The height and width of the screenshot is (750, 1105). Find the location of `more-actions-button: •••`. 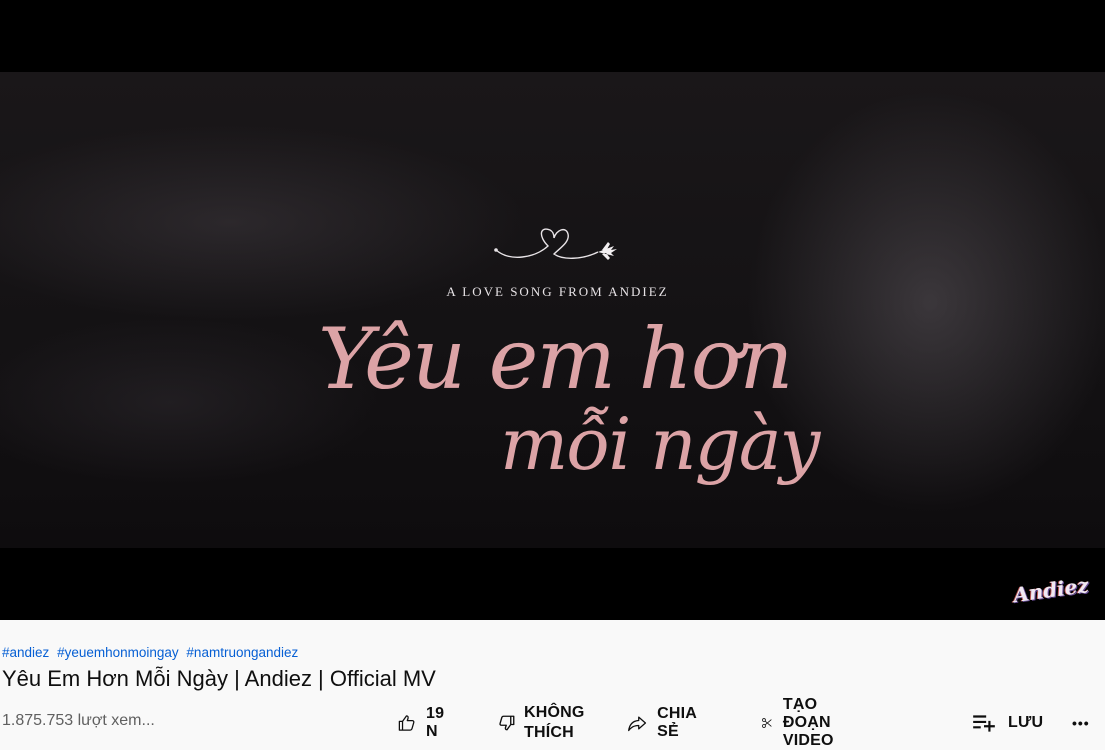

more-actions-button: ••• is located at coordinates (1081, 723).